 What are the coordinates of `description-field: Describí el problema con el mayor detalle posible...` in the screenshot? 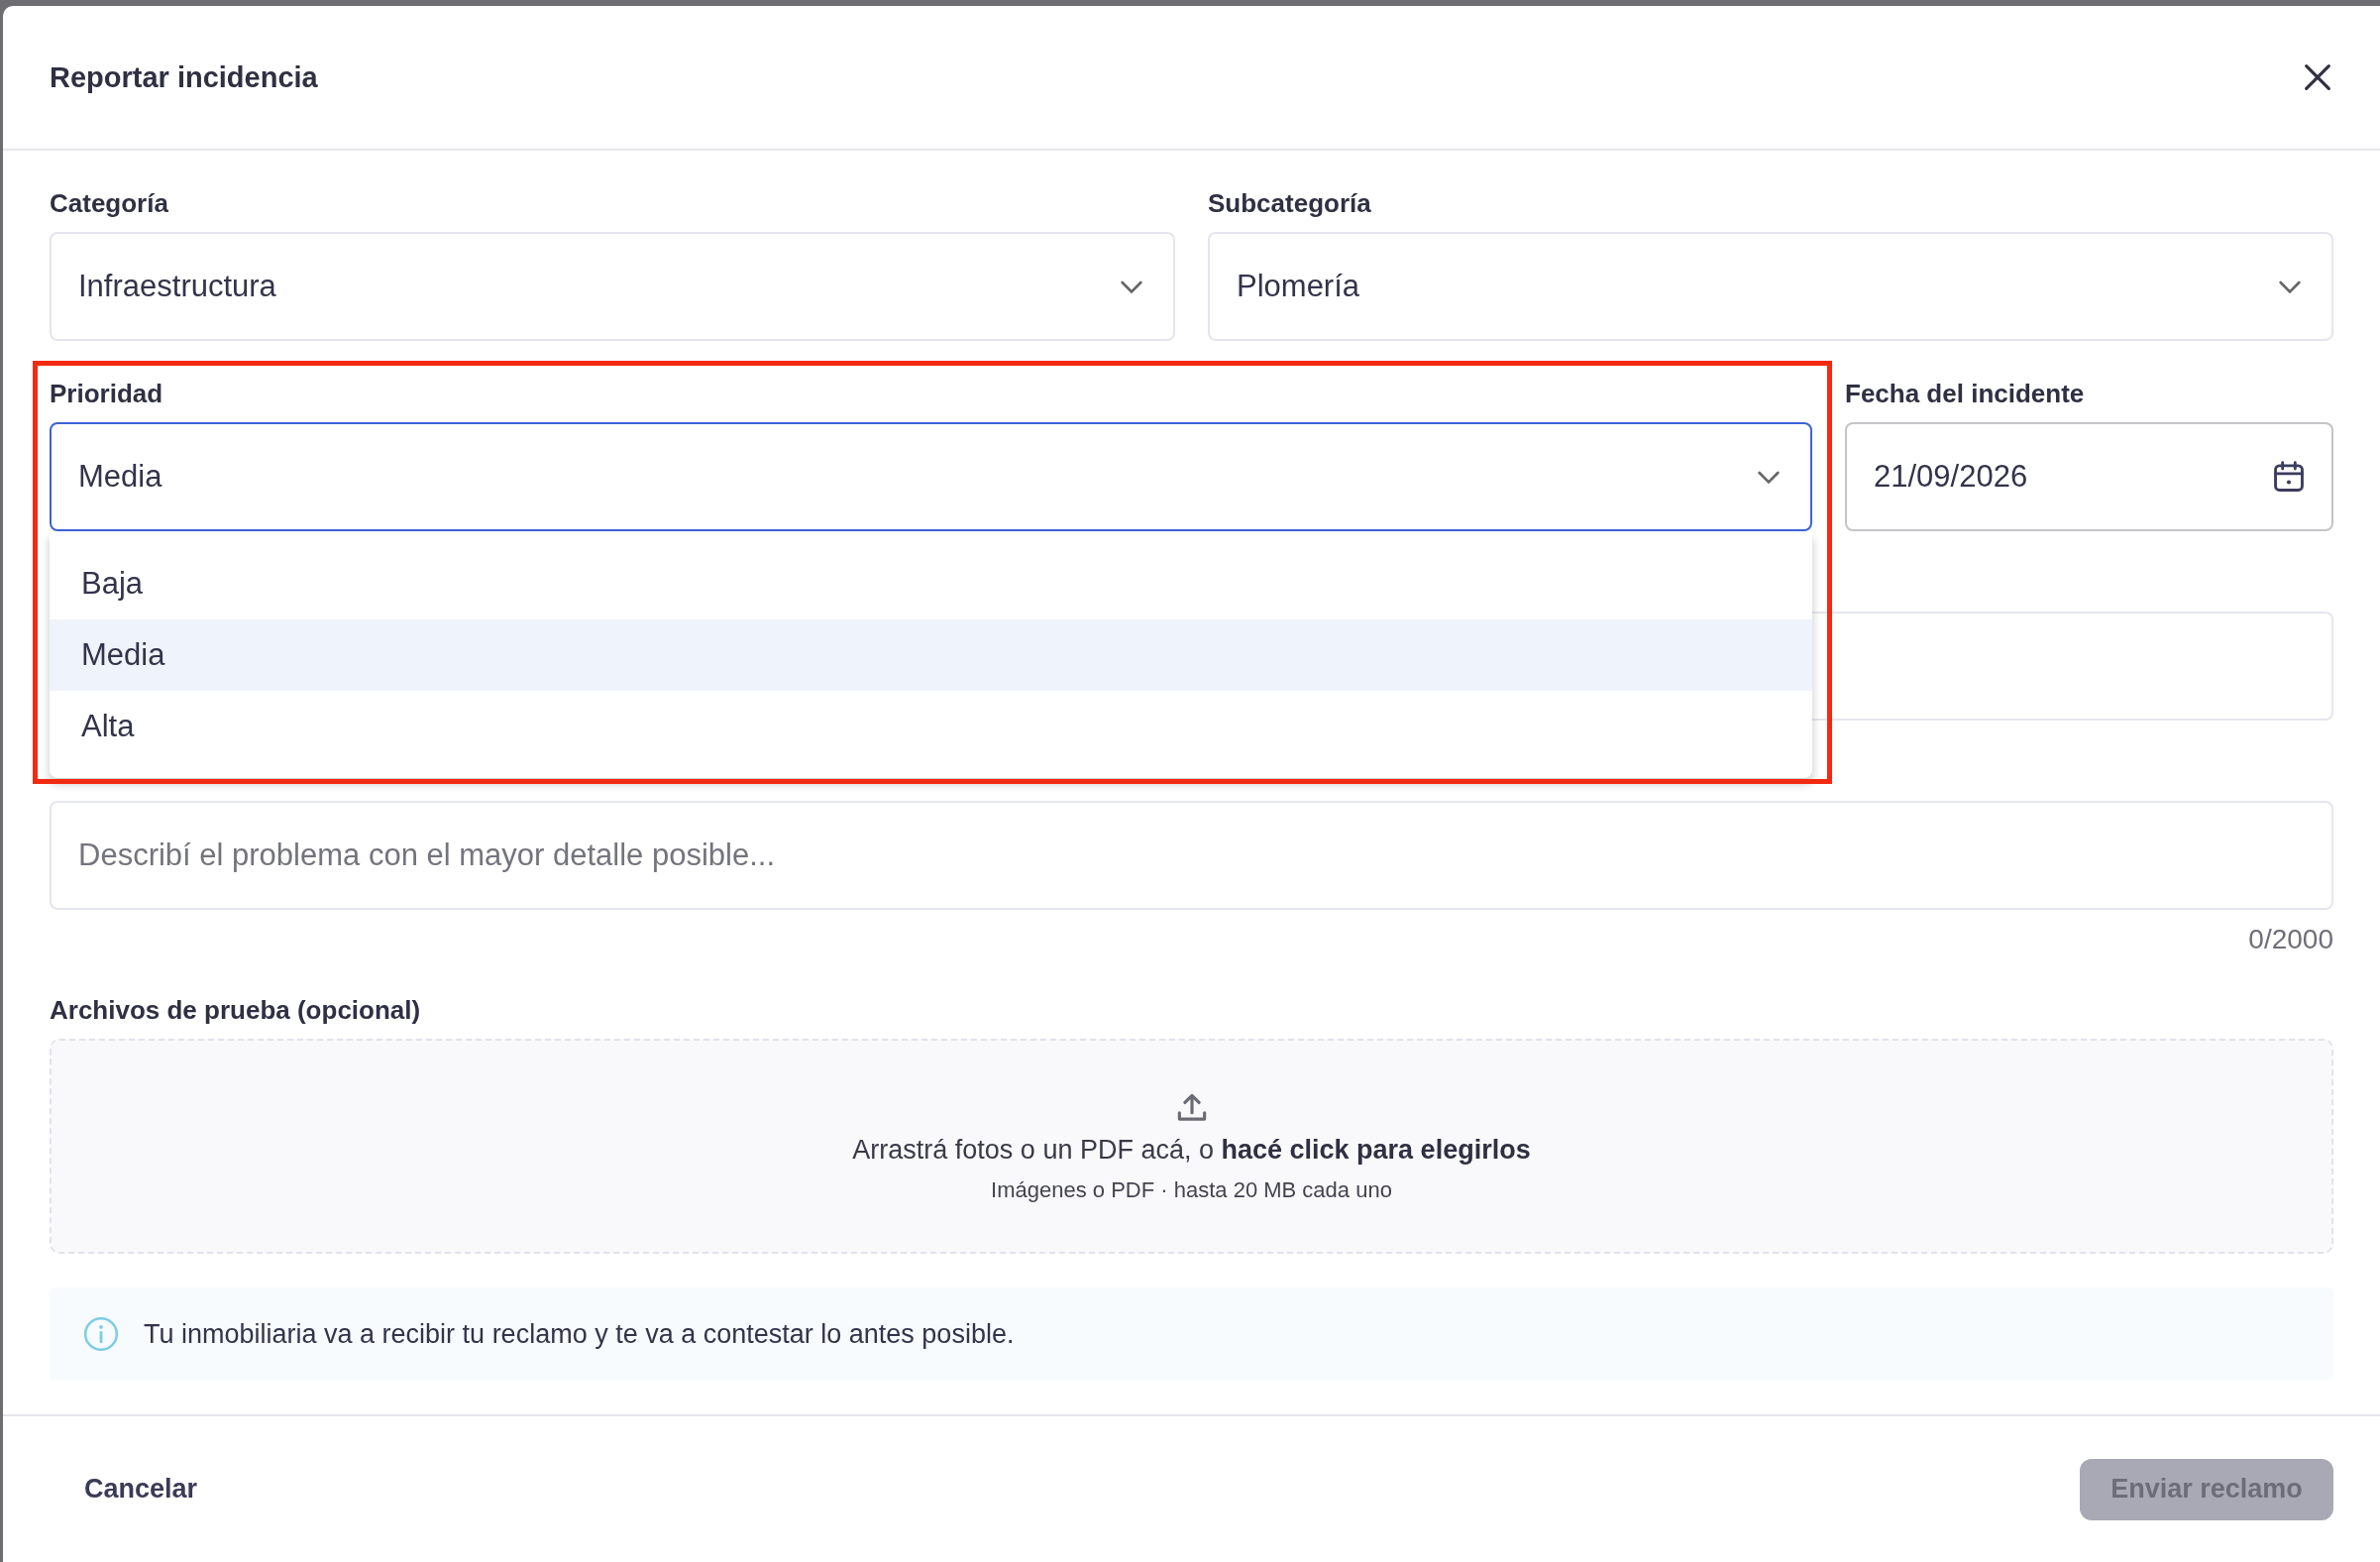 It's located at (1191, 856).